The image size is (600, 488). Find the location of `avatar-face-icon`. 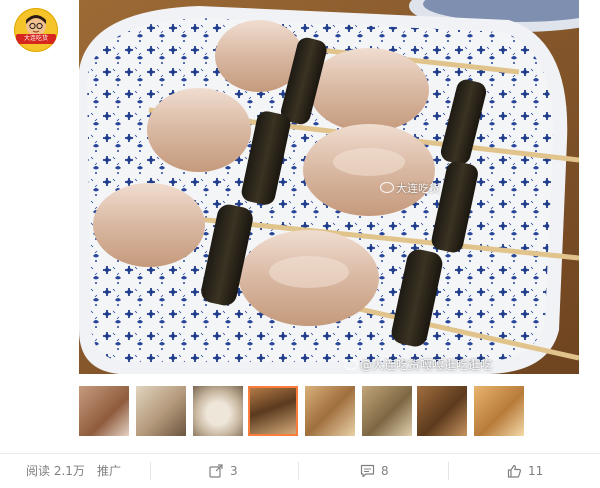

avatar-face-icon is located at coordinates (36, 25).